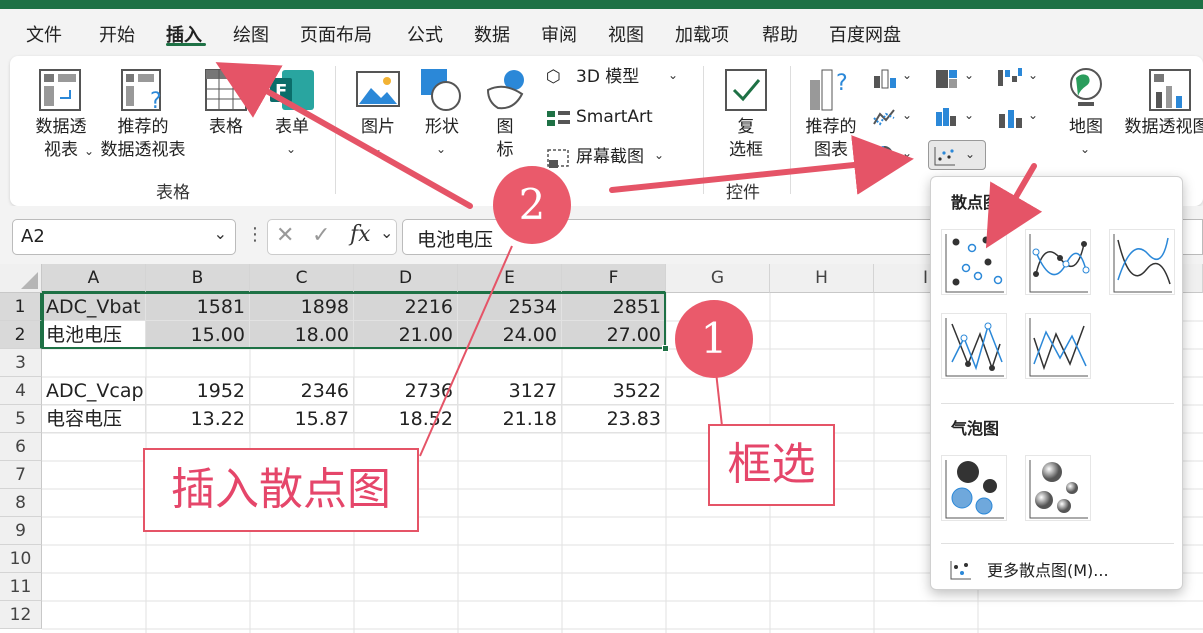 The image size is (1203, 633). What do you see at coordinates (21, 587) in the screenshot?
I see `row-header-11: 11` at bounding box center [21, 587].